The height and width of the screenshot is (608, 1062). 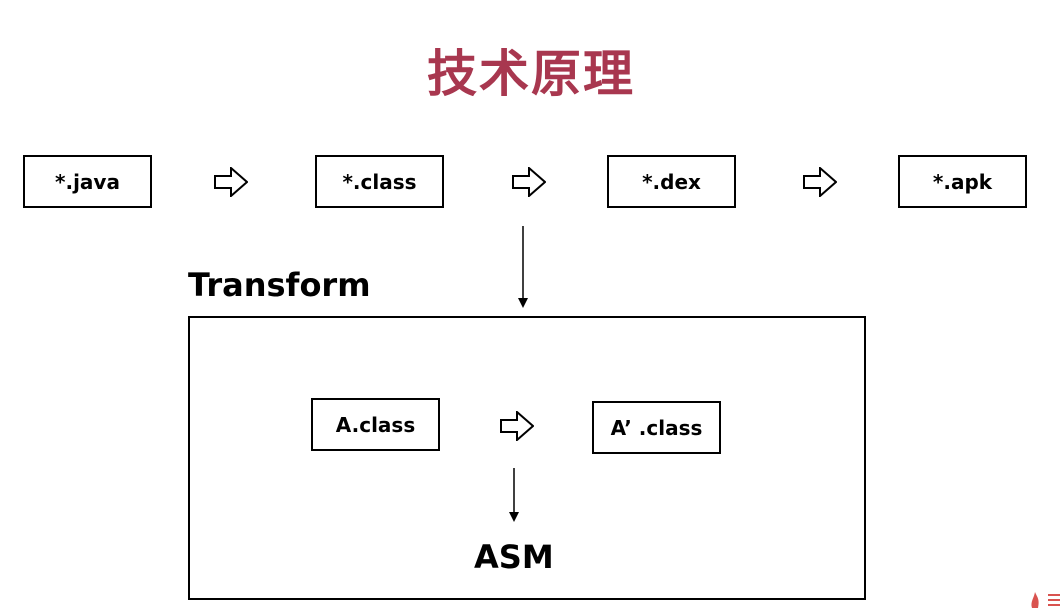 I want to click on class-file-box: *.class, so click(x=379, y=181).